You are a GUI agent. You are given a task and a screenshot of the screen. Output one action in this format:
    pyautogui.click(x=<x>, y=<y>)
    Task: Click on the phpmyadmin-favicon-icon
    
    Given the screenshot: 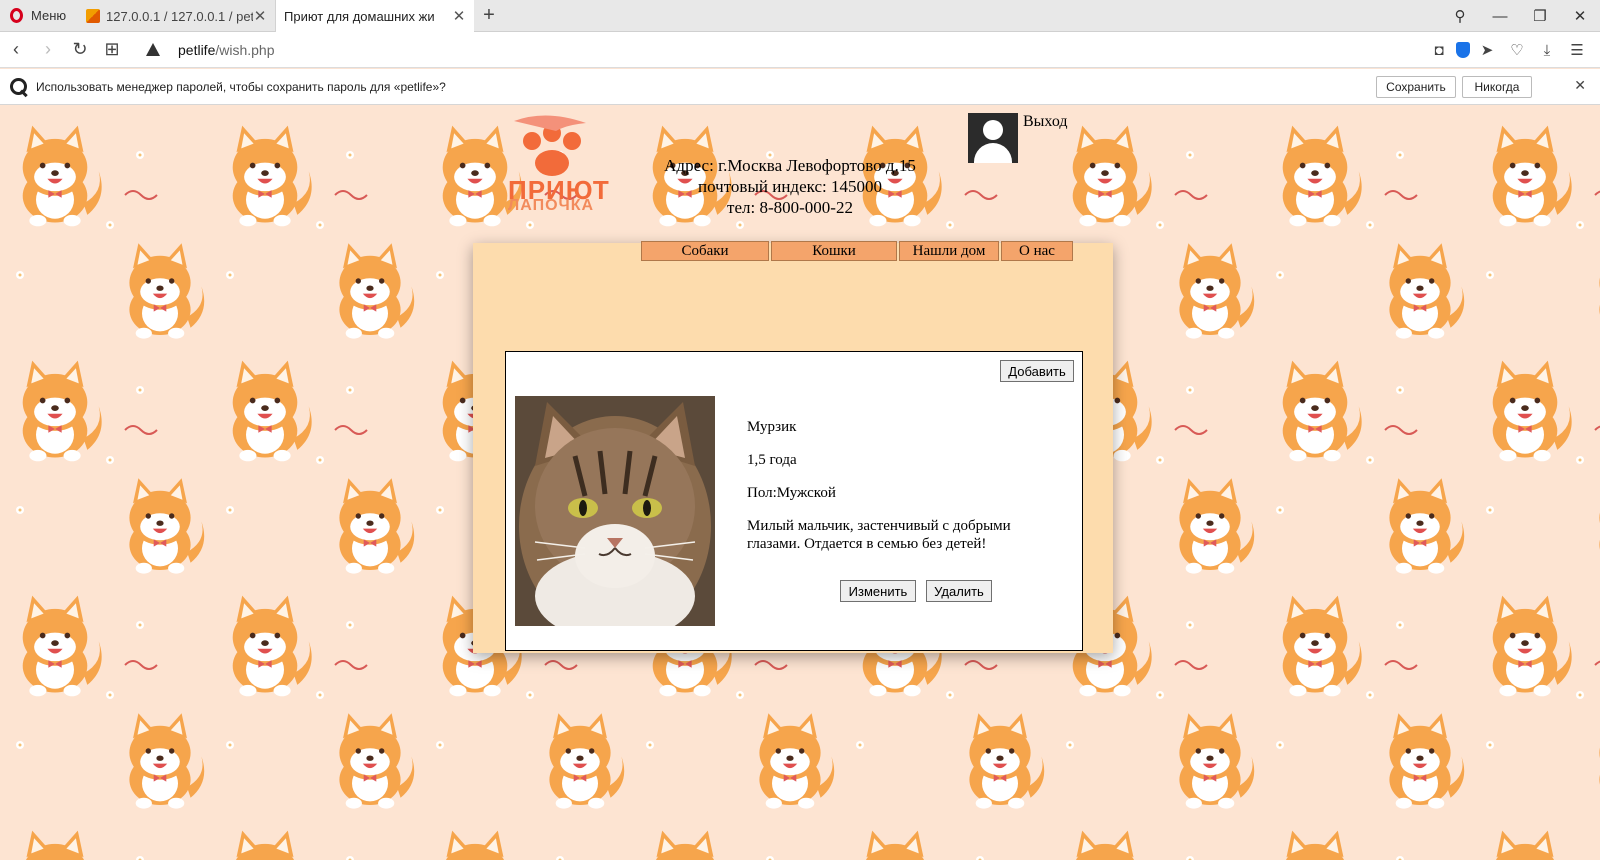 What is the action you would take?
    pyautogui.click(x=93, y=16)
    